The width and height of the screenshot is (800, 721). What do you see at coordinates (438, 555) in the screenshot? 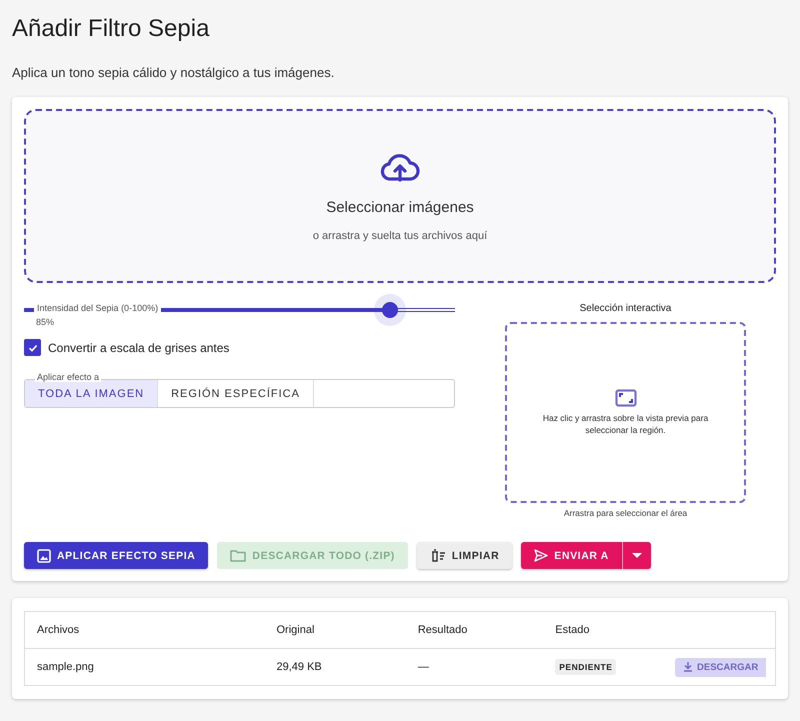
I see `trash-list-icon` at bounding box center [438, 555].